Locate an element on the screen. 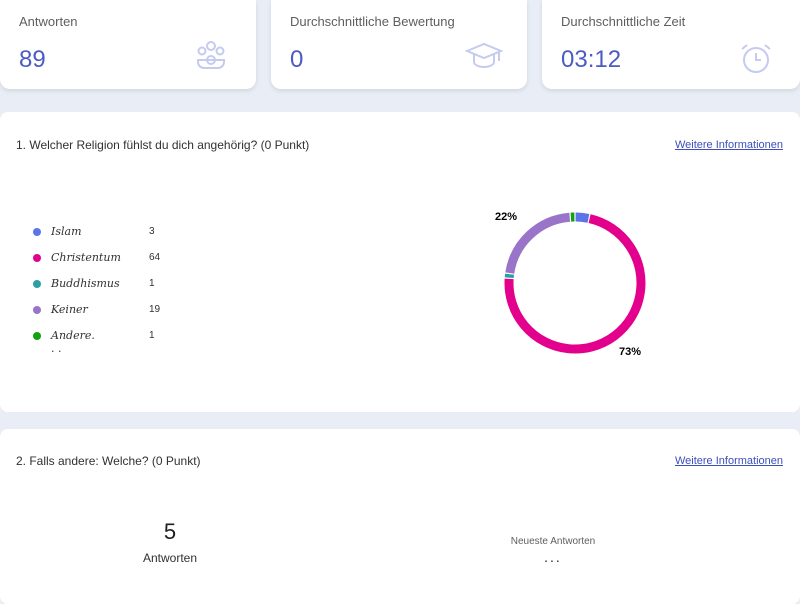 The image size is (800, 604). legend-label: Christentum is located at coordinates (86, 257).